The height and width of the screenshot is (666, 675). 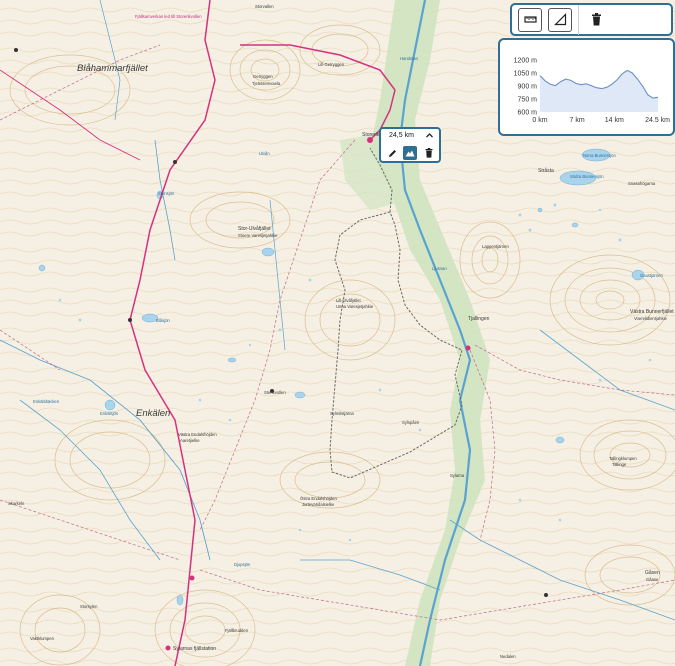 I want to click on place-label: Lill-Getryggen, so click(x=331, y=64).